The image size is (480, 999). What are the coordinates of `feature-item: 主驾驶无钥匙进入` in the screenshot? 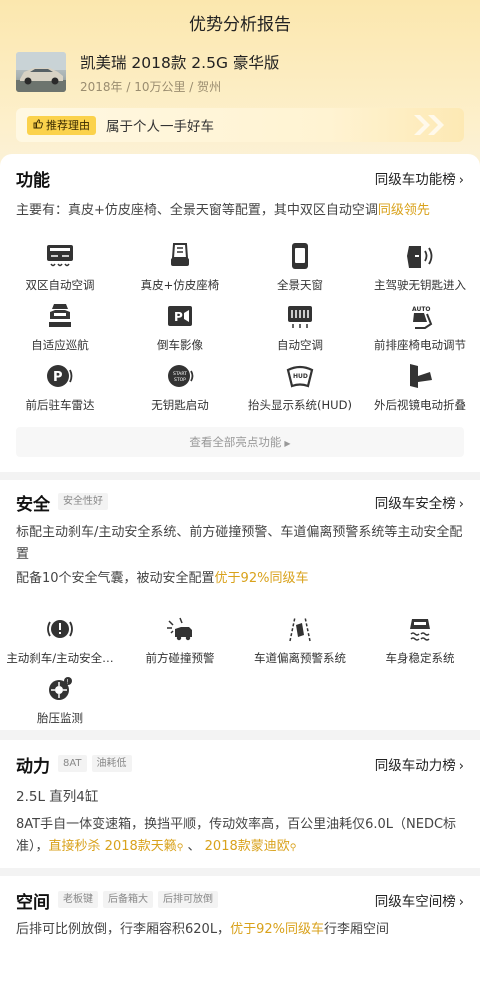 It's located at (420, 267).